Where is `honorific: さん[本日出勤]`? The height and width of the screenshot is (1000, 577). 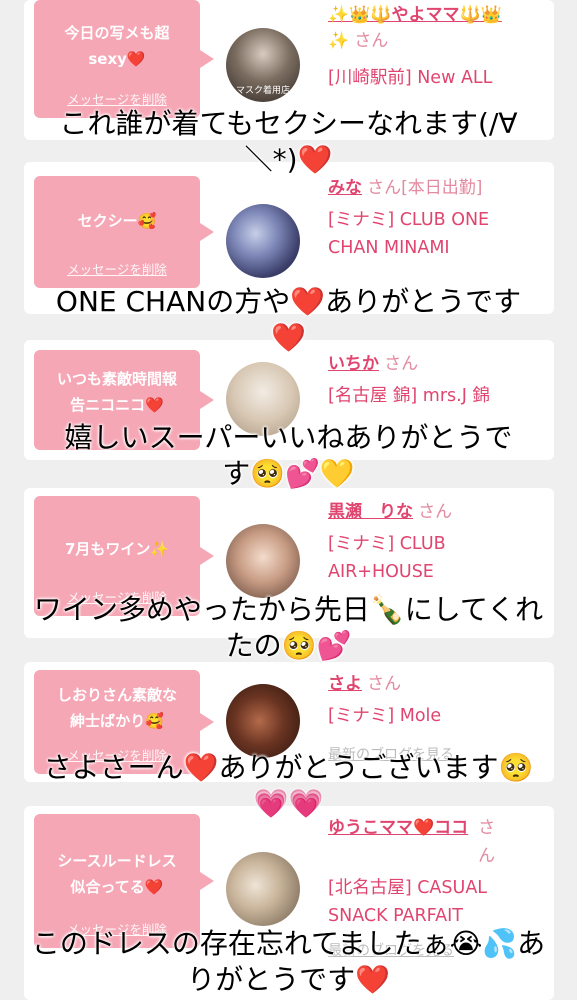
honorific: さん[本日出勤] is located at coordinates (425, 188).